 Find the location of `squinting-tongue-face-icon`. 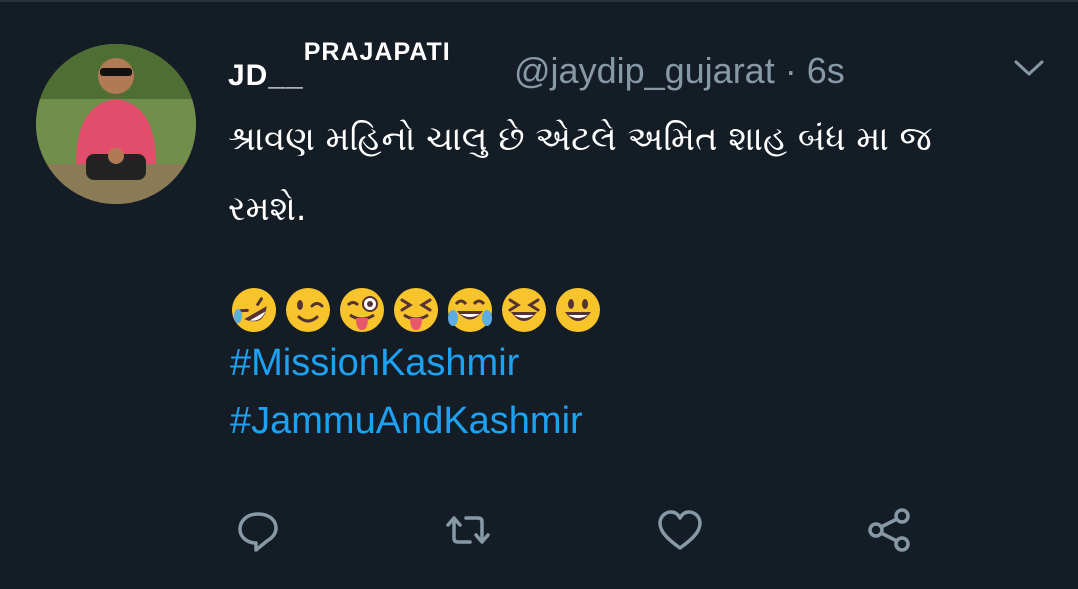

squinting-tongue-face-icon is located at coordinates (416, 310).